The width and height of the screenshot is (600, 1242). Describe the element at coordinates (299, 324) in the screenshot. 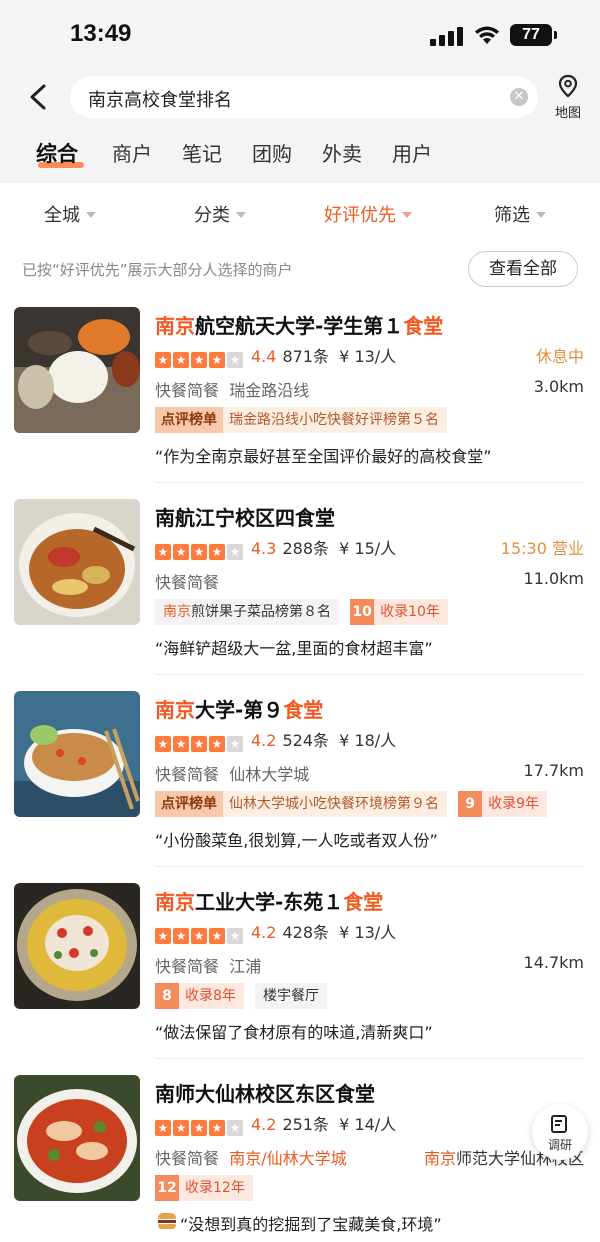

I see `restaurant-title: 南京航空航天大学-学生第１食堂` at that location.